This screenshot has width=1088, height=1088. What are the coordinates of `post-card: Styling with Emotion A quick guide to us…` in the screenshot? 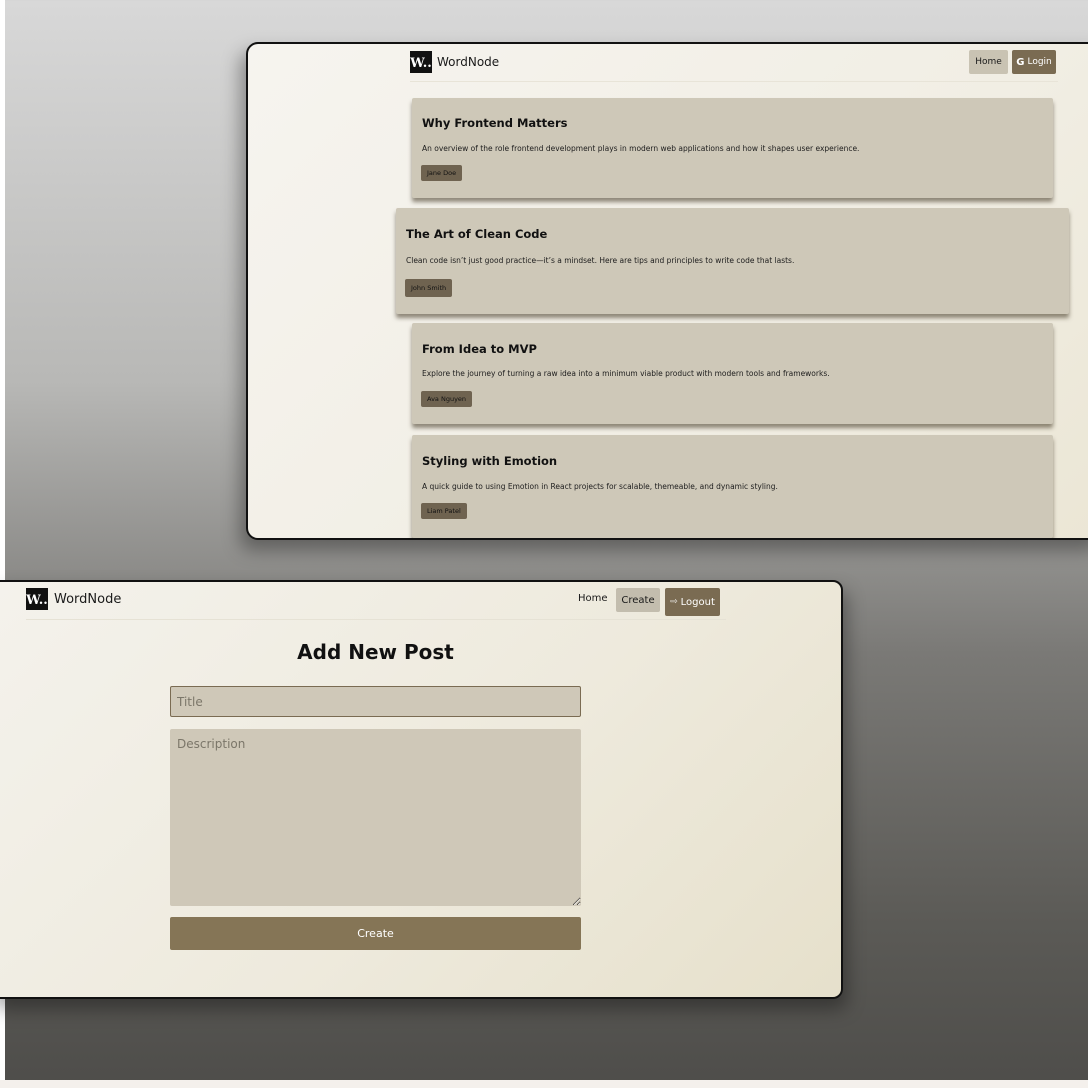 It's located at (732, 486).